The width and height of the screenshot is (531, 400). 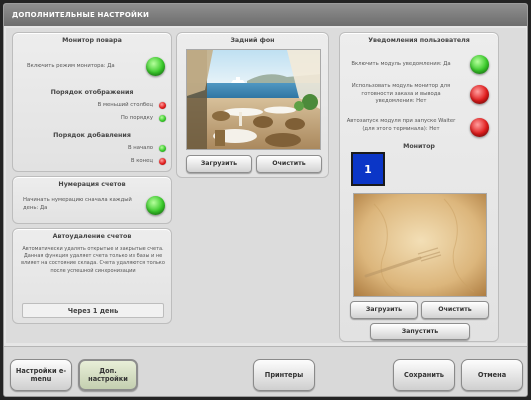 I want to click on save-button: Сохранить, so click(x=424, y=375).